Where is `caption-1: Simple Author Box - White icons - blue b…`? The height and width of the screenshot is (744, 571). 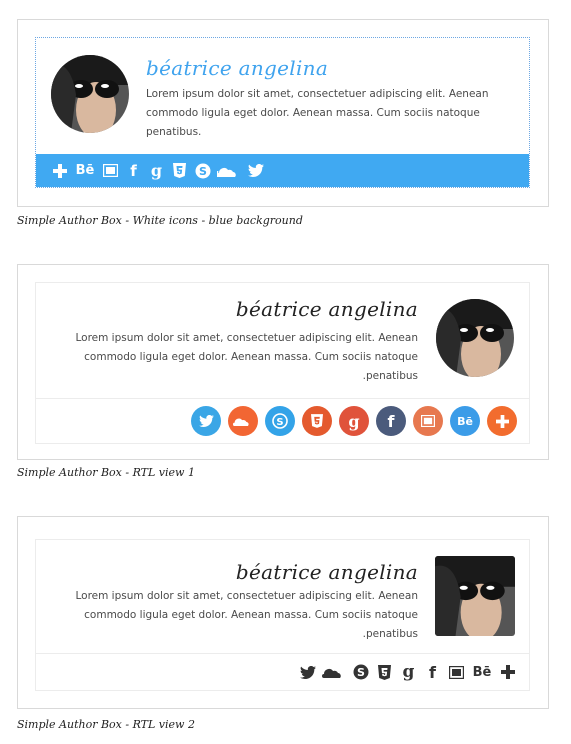
caption-1: Simple Author Box - White icons - blue b… is located at coordinates (160, 220).